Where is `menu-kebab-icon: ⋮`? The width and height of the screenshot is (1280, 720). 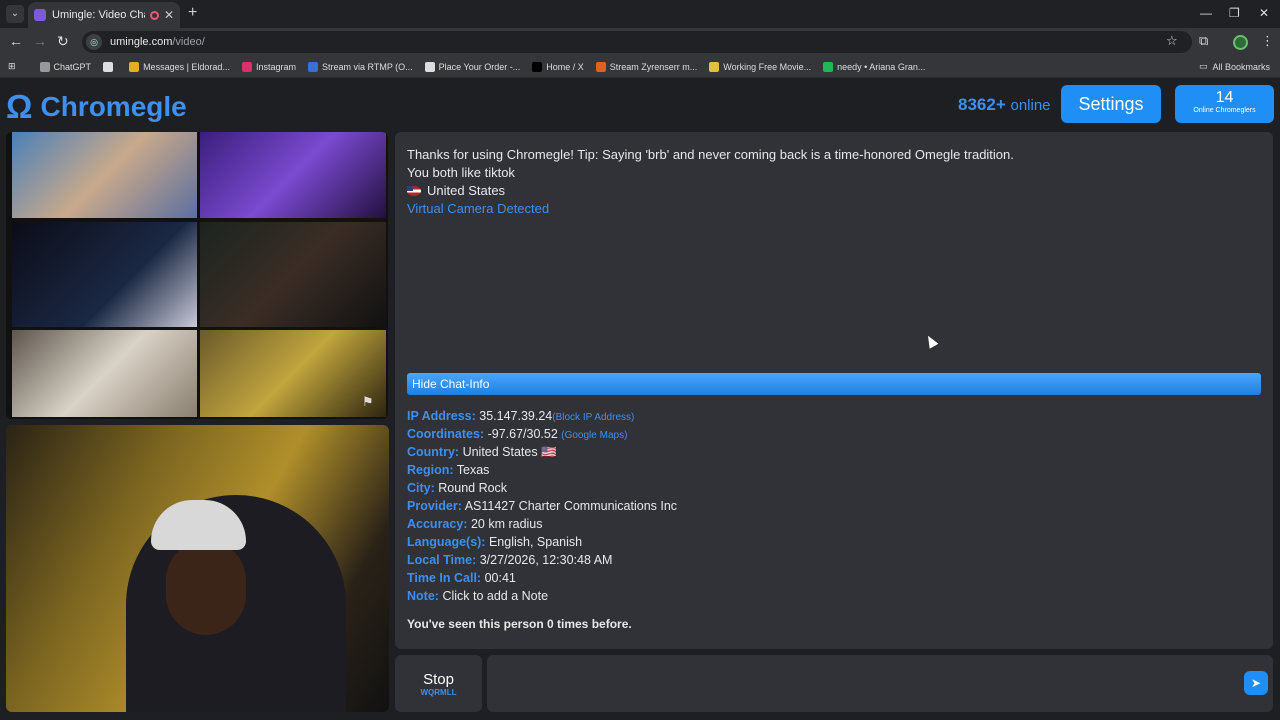 menu-kebab-icon: ⋮ is located at coordinates (1267, 41).